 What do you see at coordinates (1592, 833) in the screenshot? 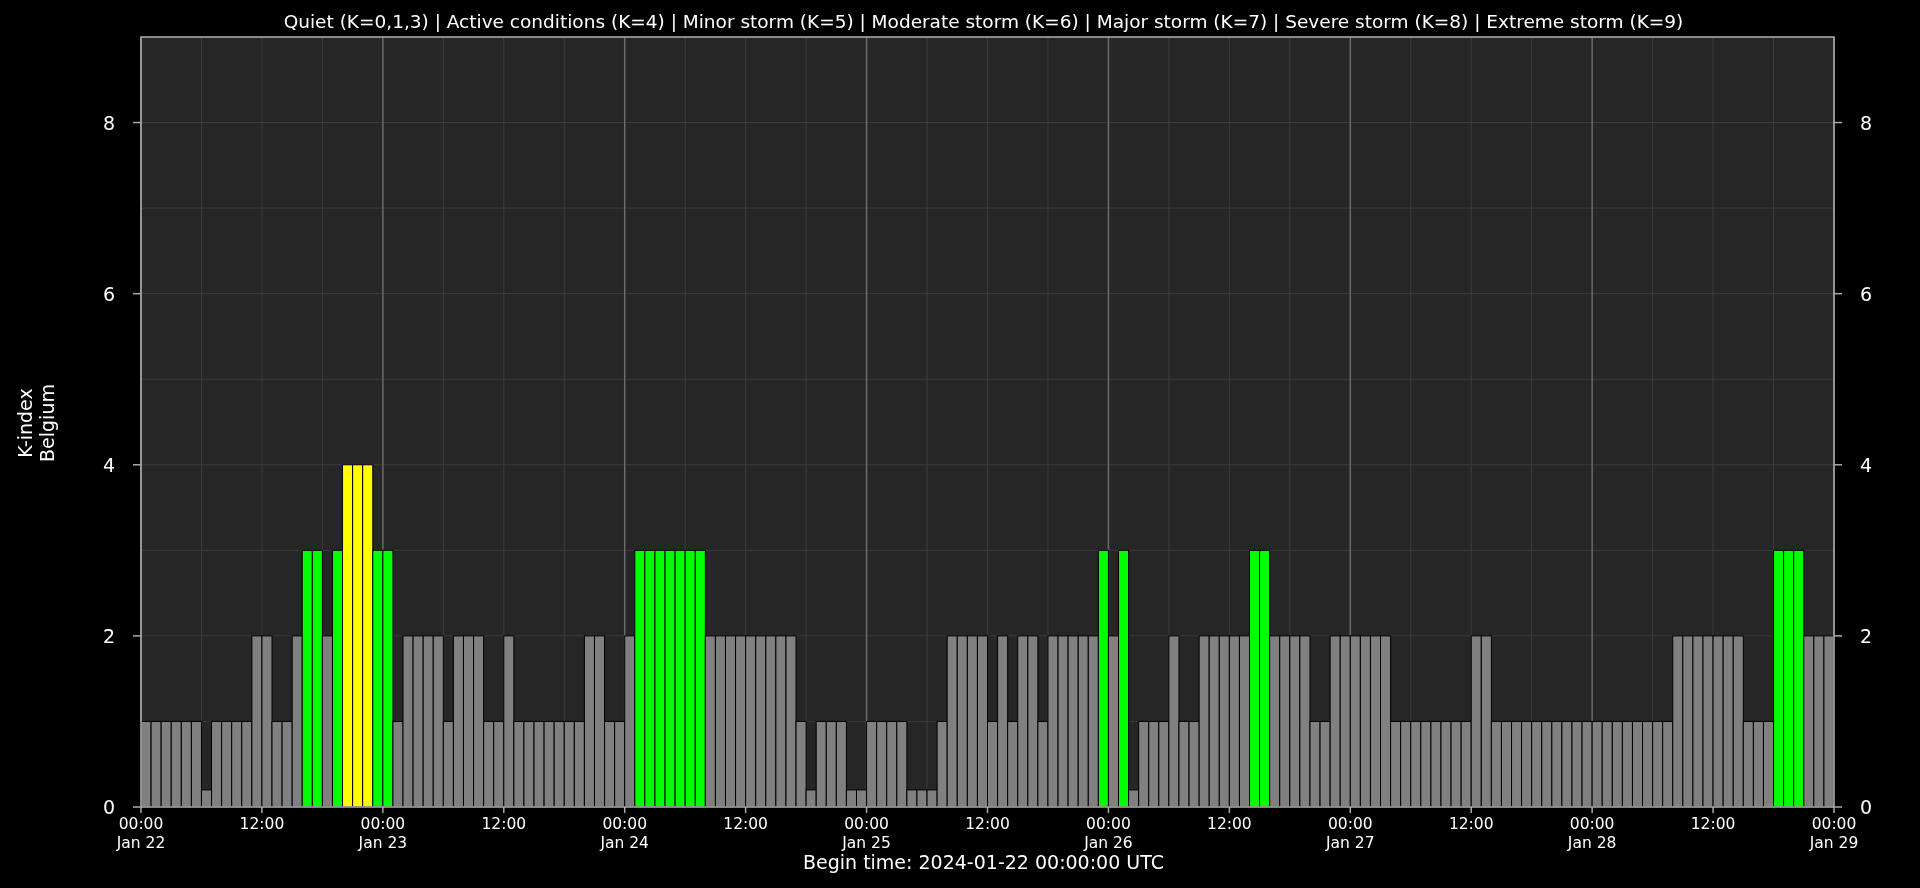
I see `x-tick-label: 00:00 Jan 28` at bounding box center [1592, 833].